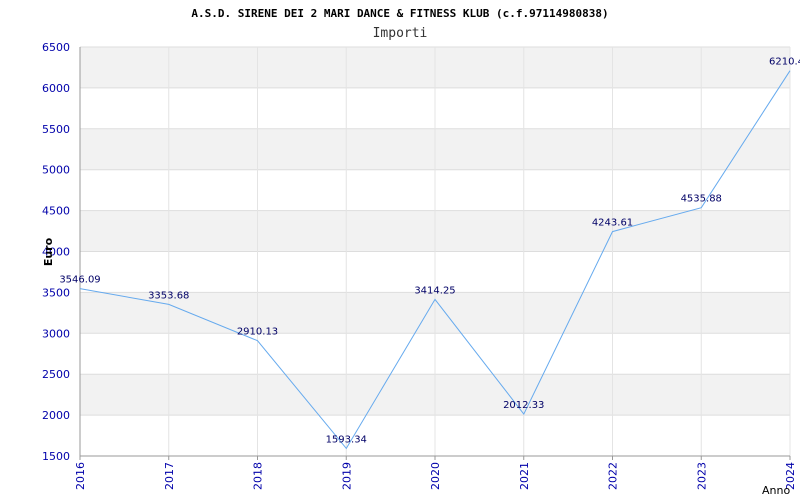  I want to click on y-tick-label: 2000, so click(56, 415).